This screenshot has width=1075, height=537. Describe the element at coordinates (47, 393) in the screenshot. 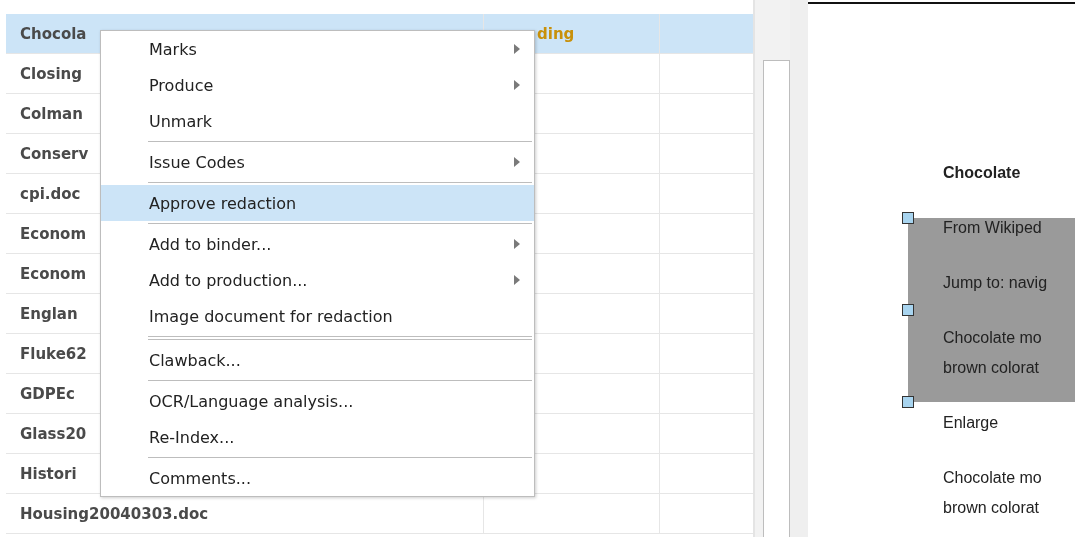

I see `file-name: GDPEc` at that location.